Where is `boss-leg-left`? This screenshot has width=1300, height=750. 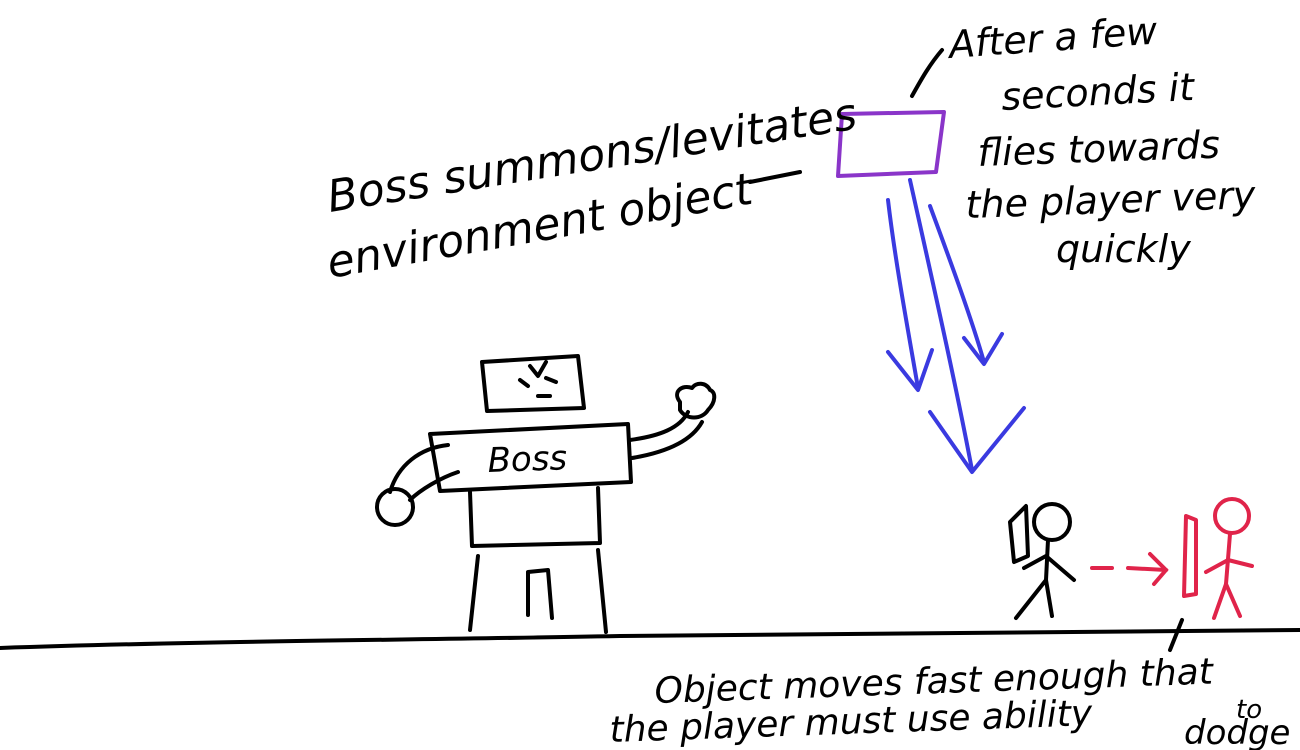 boss-leg-left is located at coordinates (474, 593).